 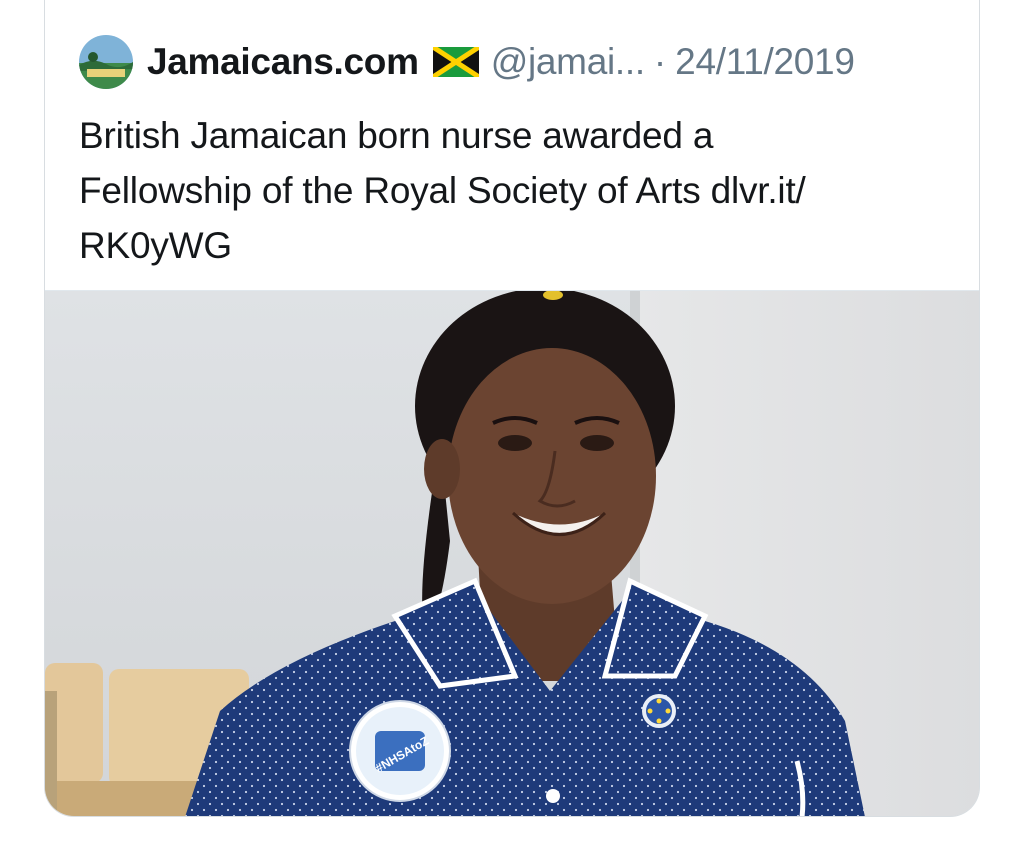 What do you see at coordinates (106, 62) in the screenshot?
I see `avatar` at bounding box center [106, 62].